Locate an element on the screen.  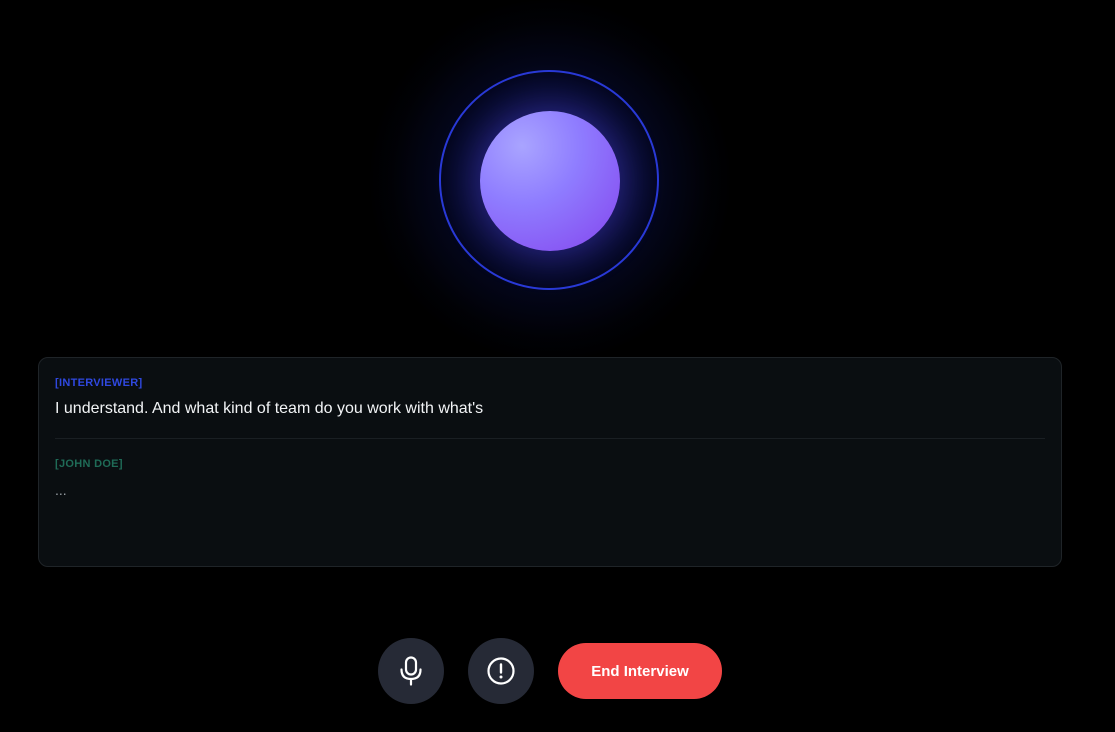
speaker-label-candidate: [JOHN DOE] is located at coordinates (89, 464).